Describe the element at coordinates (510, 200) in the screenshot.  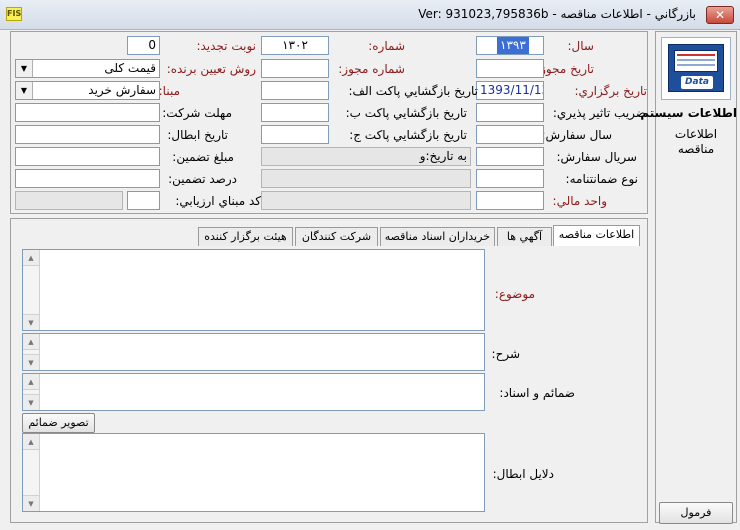
I see `financial-unit-field` at that location.